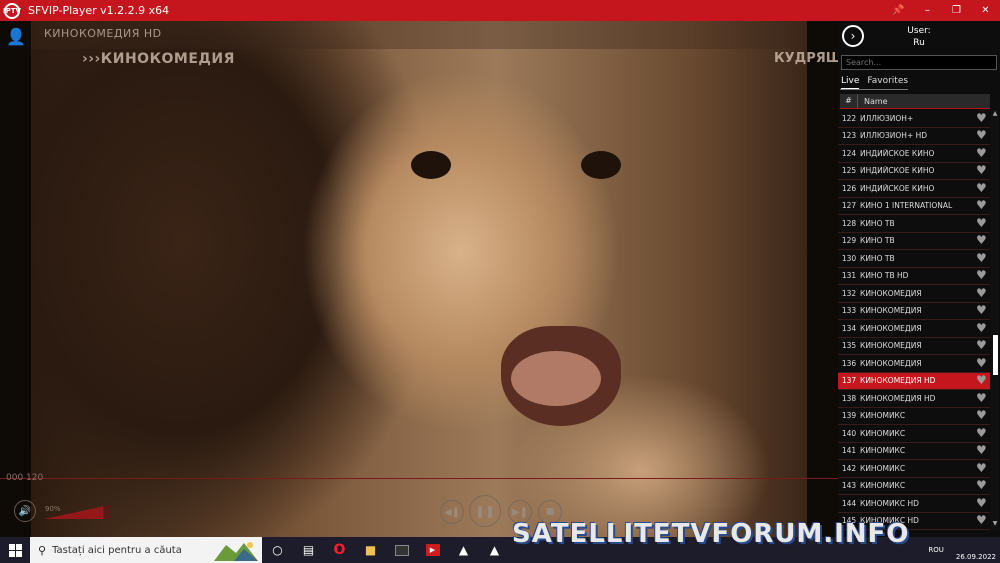 Image resolution: width=1000 pixels, height=563 pixels. Describe the element at coordinates (849, 118) in the screenshot. I see `channel-number: 122` at that location.